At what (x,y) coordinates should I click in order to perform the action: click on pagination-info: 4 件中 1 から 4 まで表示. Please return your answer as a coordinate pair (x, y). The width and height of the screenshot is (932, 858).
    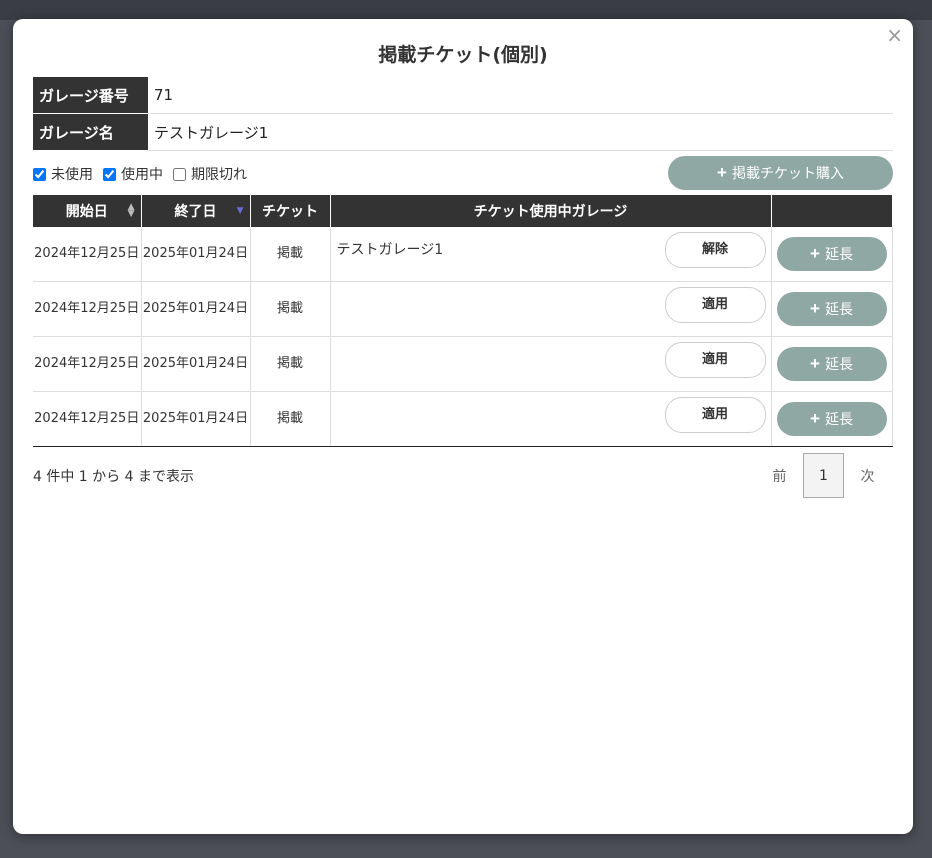
    Looking at the image, I should click on (113, 477).